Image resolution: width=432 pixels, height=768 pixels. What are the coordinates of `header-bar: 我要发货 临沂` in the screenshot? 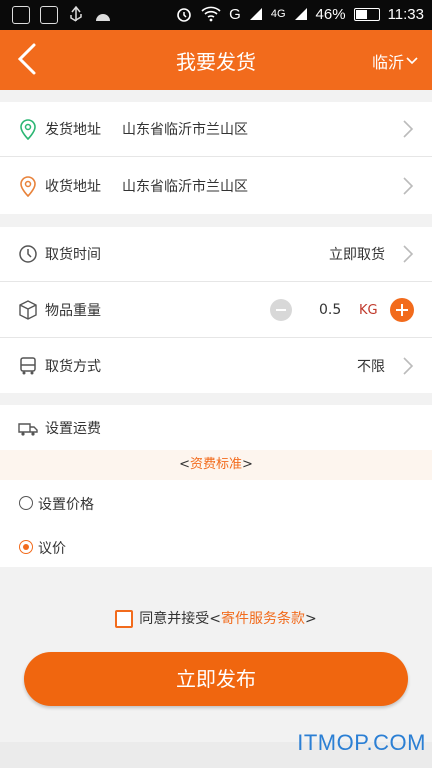 It's located at (216, 60).